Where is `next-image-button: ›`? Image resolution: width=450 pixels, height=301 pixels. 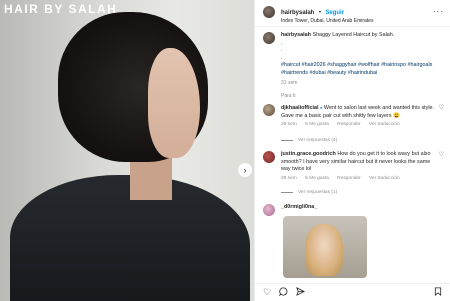 next-image-button: › is located at coordinates (245, 170).